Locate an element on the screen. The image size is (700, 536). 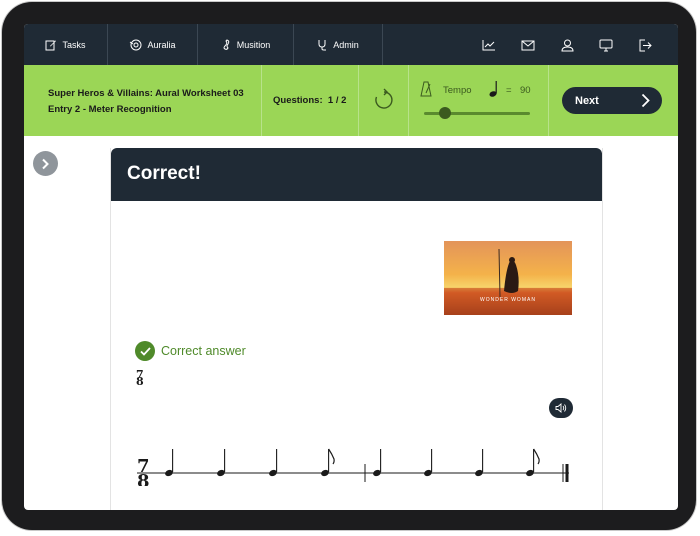
stethoscope-icon is located at coordinates (322, 44).